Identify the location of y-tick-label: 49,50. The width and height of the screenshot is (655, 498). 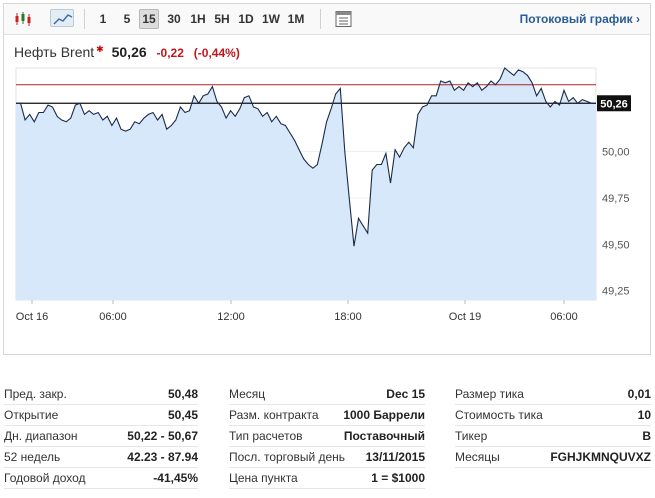
(616, 245).